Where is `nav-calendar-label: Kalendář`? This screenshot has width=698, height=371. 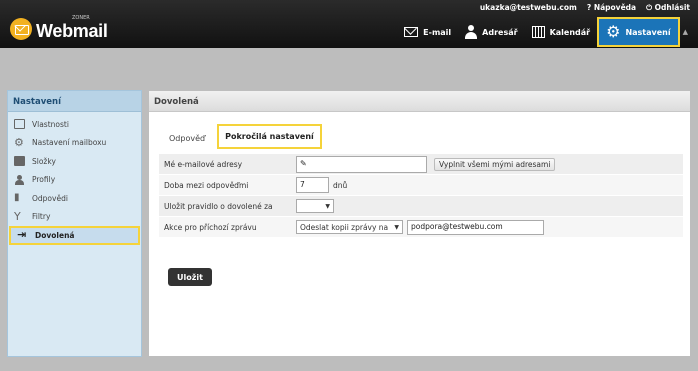
nav-calendar-label: Kalendář is located at coordinates (570, 32).